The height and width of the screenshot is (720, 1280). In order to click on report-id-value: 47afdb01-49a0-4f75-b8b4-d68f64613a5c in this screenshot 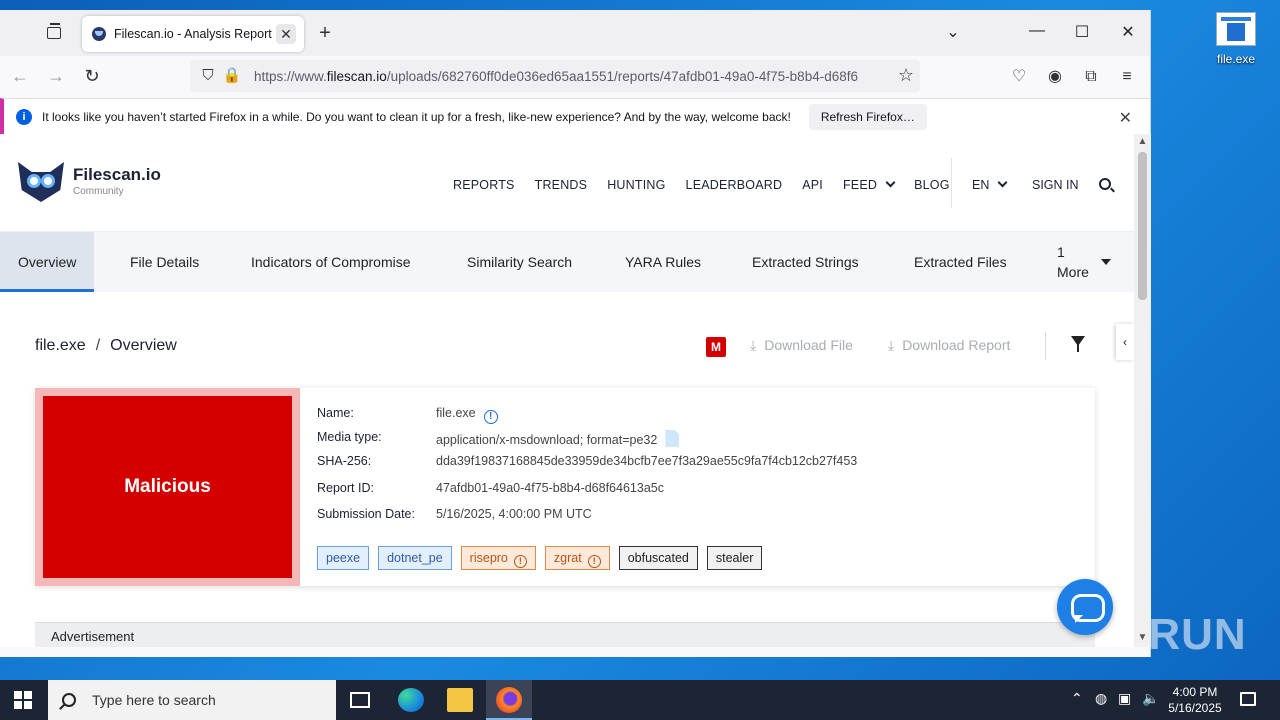, I will do `click(550, 488)`.